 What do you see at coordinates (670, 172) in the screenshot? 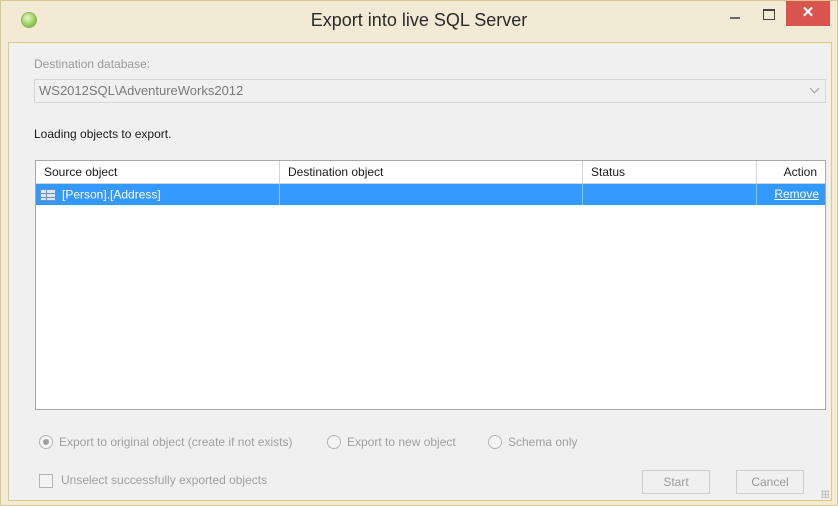
I see `column-header-status: Status` at bounding box center [670, 172].